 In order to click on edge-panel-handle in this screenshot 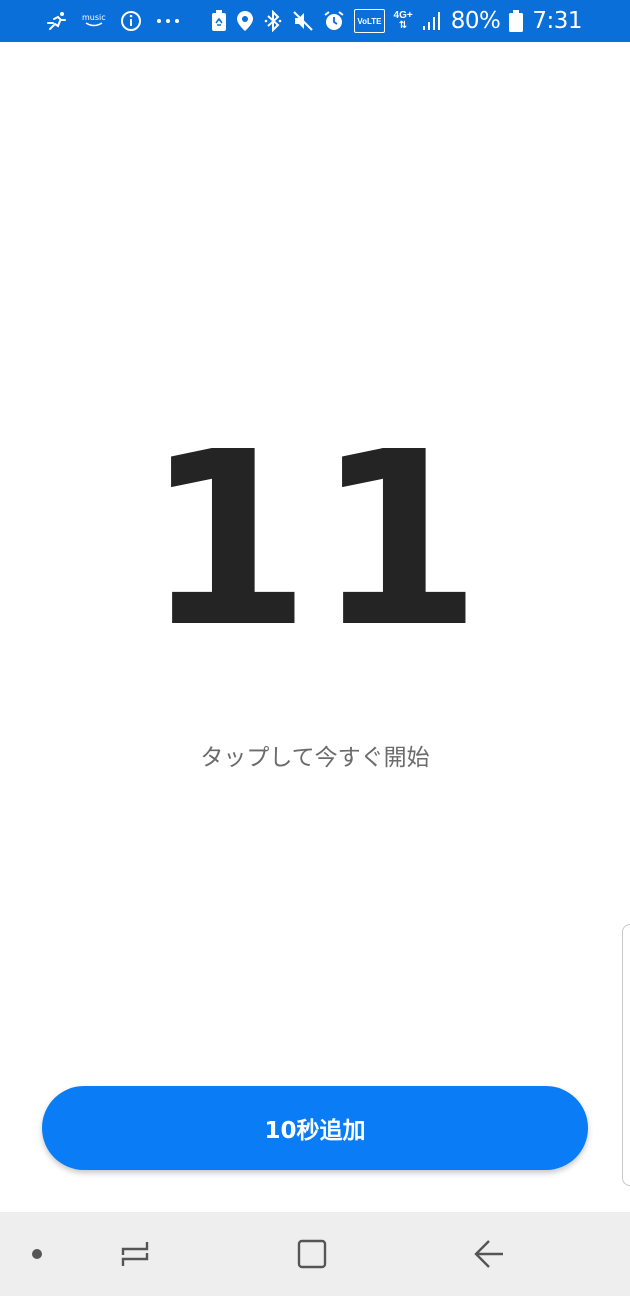, I will do `click(626, 1055)`.